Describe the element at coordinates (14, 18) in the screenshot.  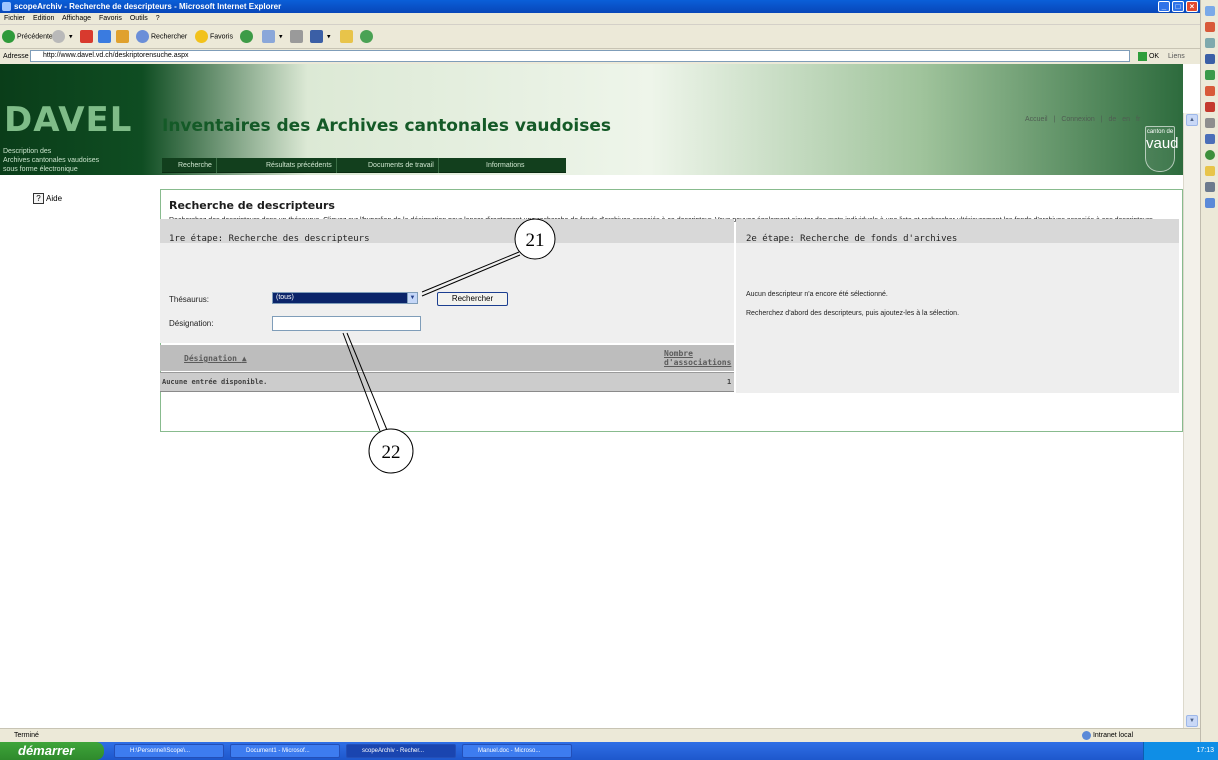
I see `menu-fichier: Fichier` at that location.